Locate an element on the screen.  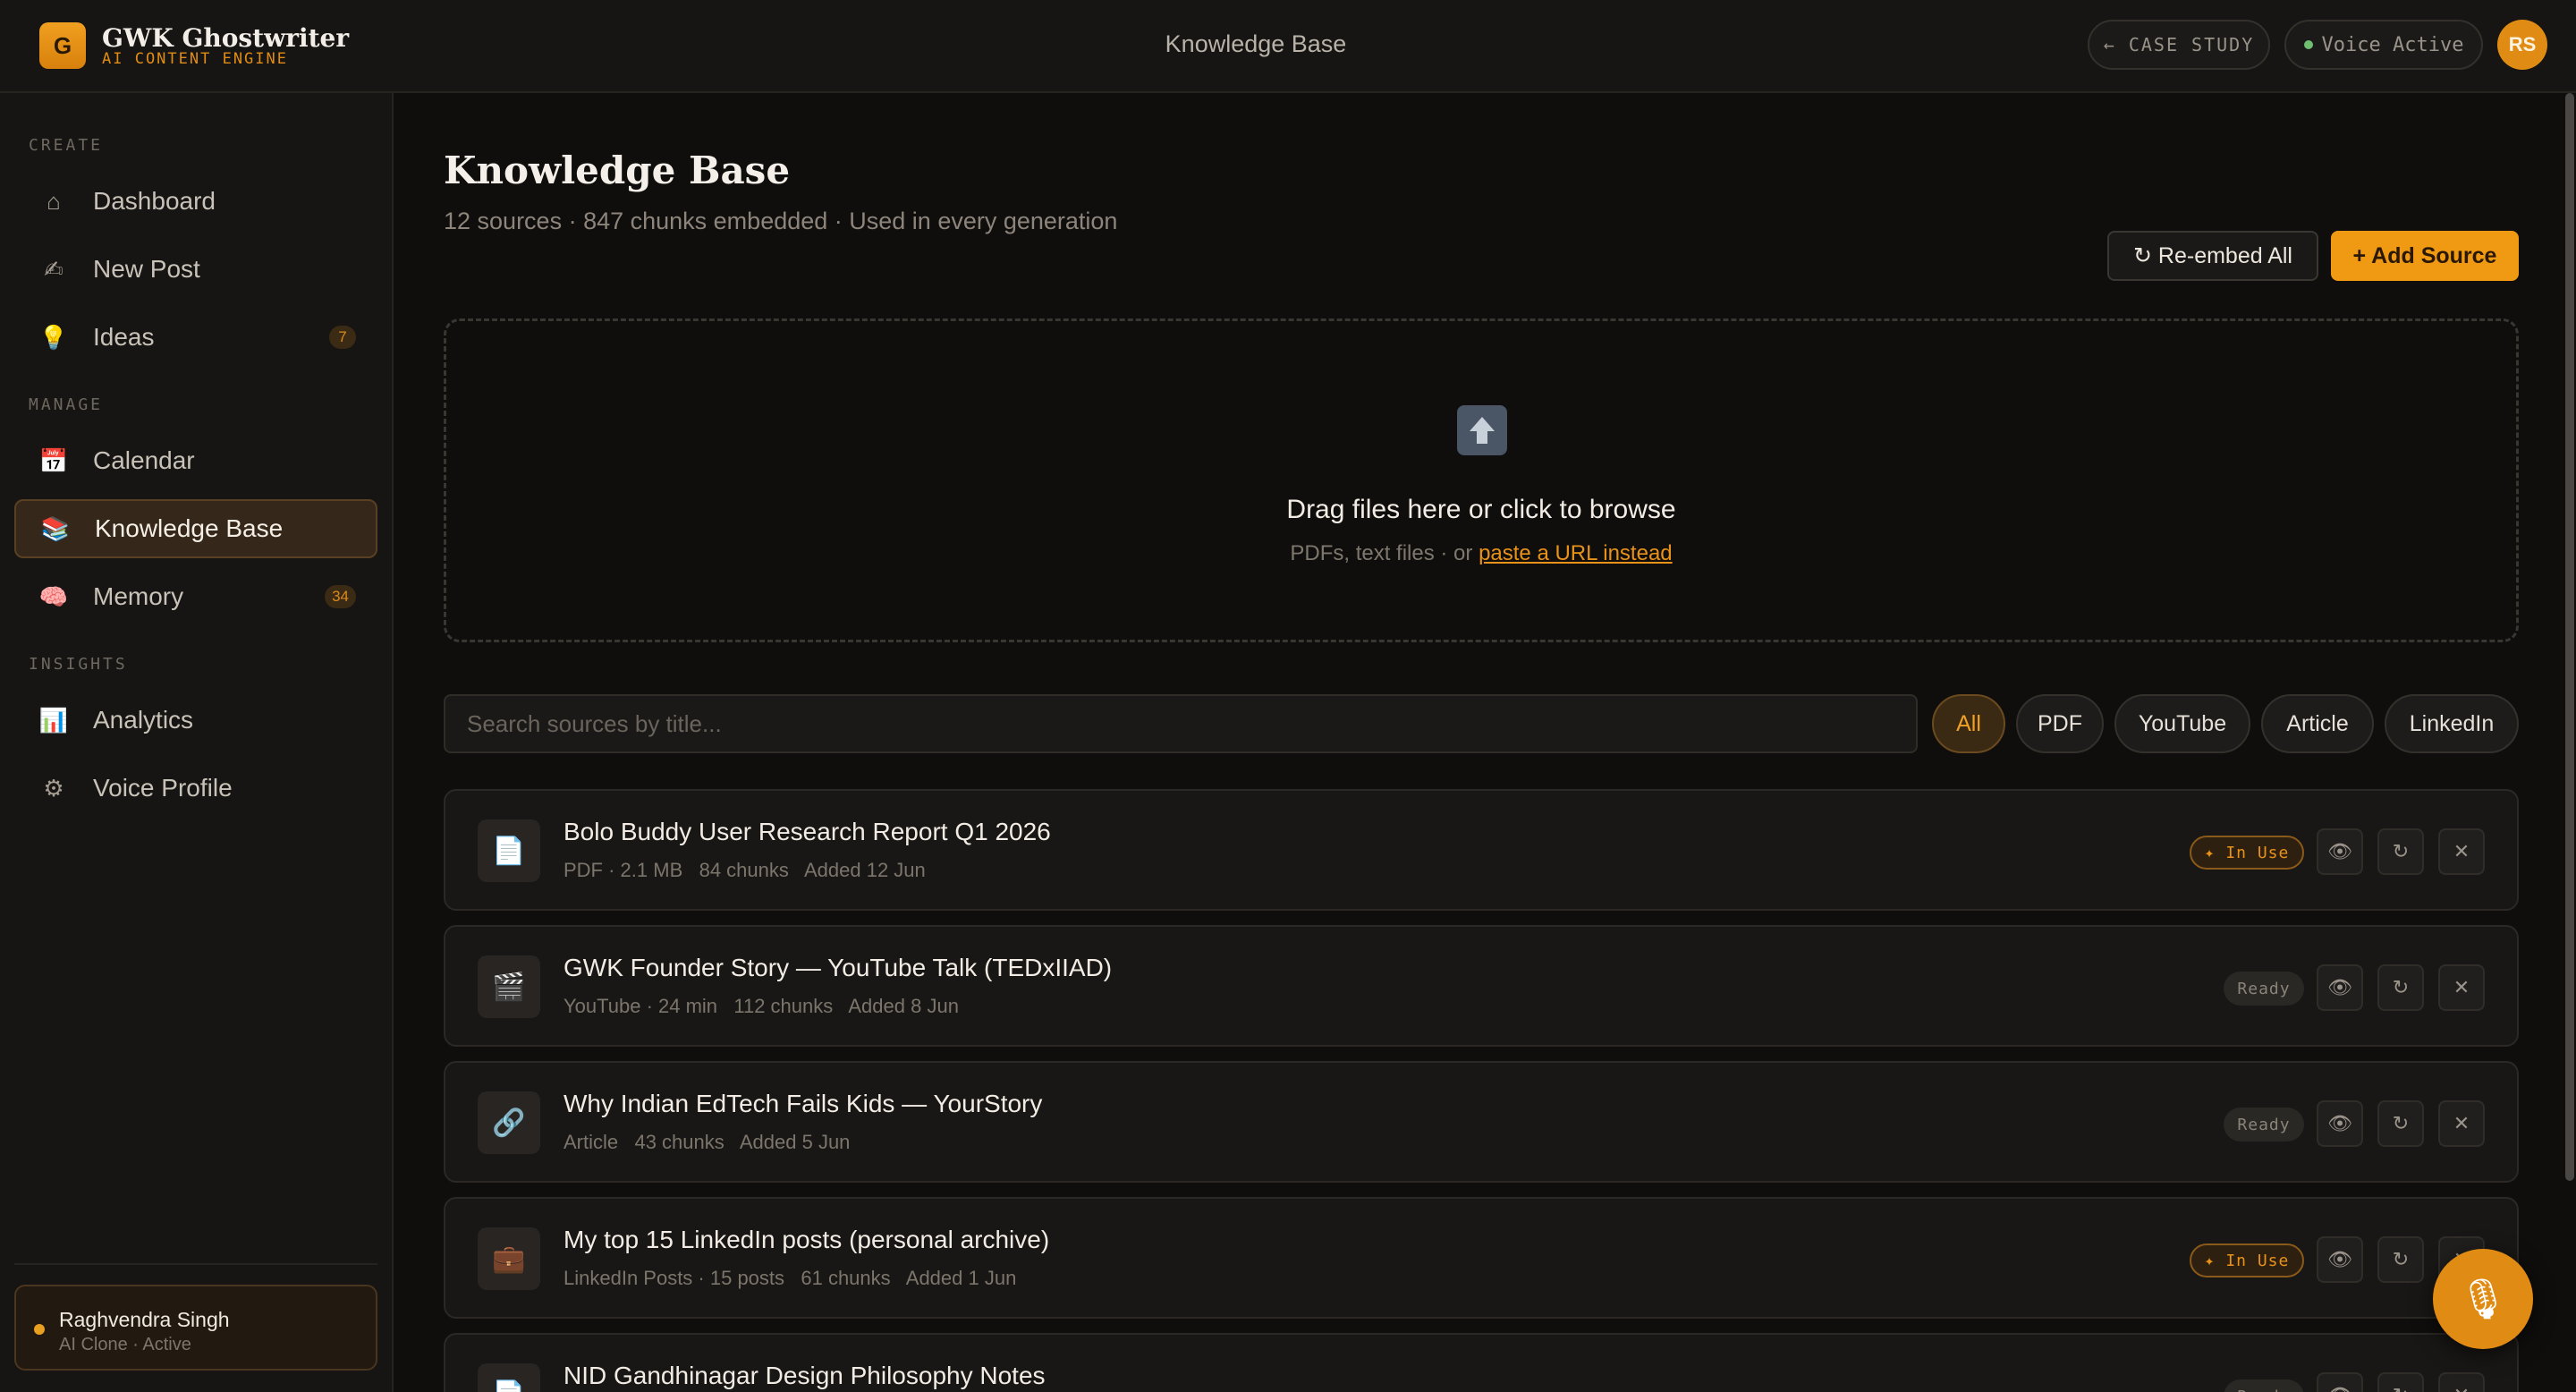
user-status: AI Clone · Active is located at coordinates (125, 1344).